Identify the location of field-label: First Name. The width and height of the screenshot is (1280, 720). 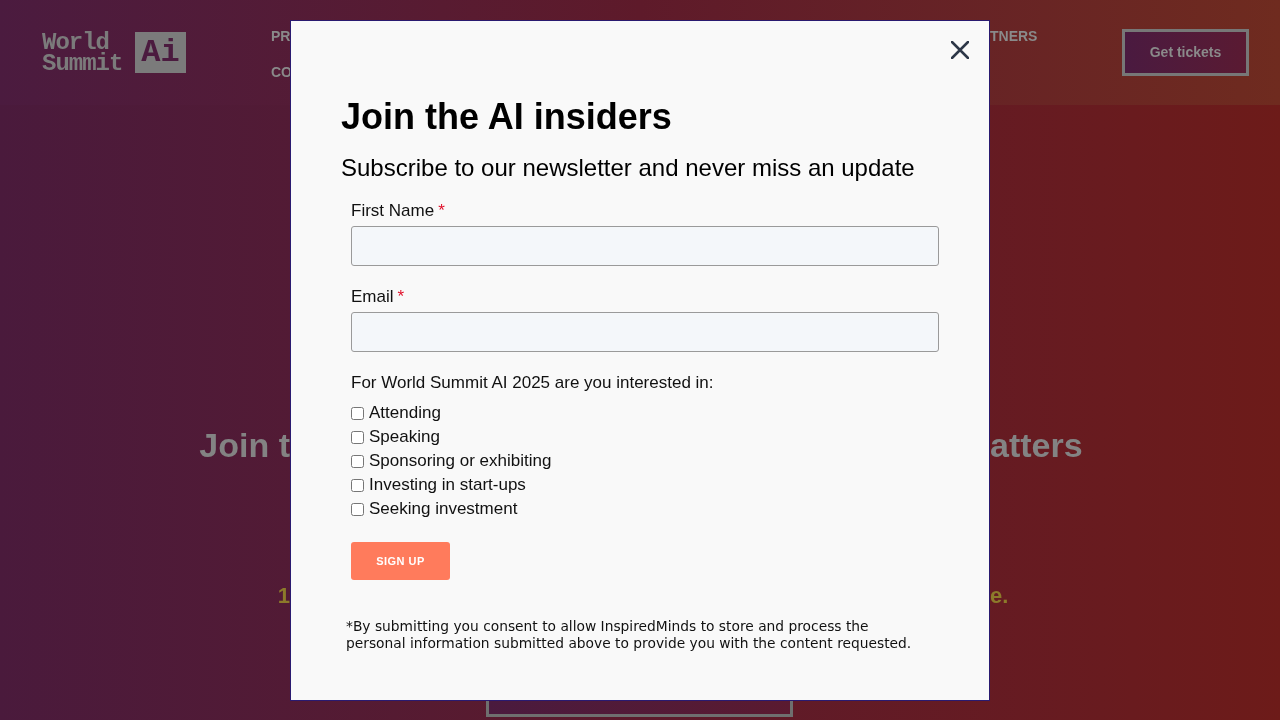
(393, 211).